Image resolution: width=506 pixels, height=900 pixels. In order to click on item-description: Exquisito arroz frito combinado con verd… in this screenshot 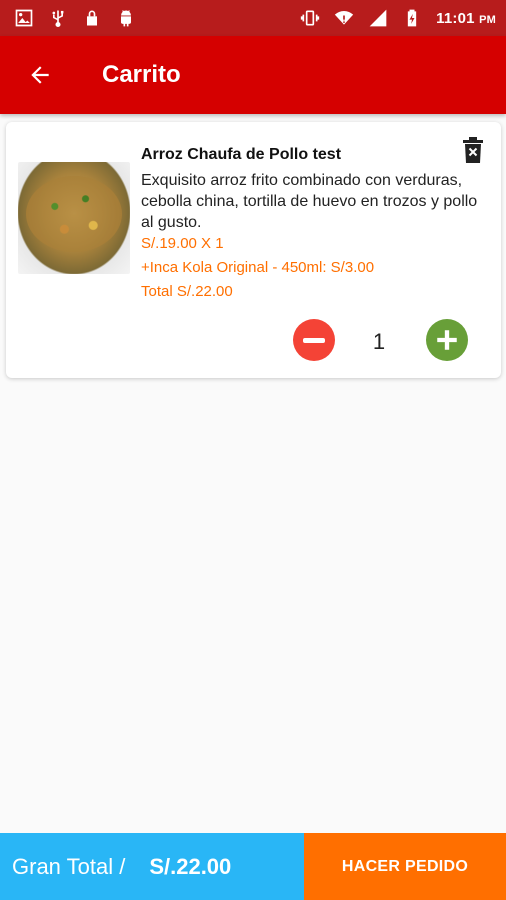, I will do `click(309, 201)`.